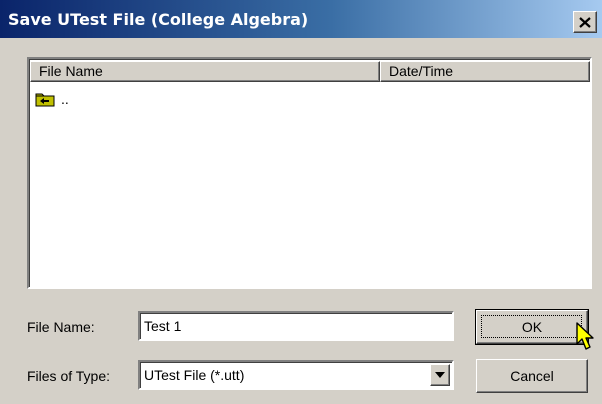 Image resolution: width=602 pixels, height=404 pixels. What do you see at coordinates (158, 19) in the screenshot?
I see `window-title: Save UTest File (College Algebra)` at bounding box center [158, 19].